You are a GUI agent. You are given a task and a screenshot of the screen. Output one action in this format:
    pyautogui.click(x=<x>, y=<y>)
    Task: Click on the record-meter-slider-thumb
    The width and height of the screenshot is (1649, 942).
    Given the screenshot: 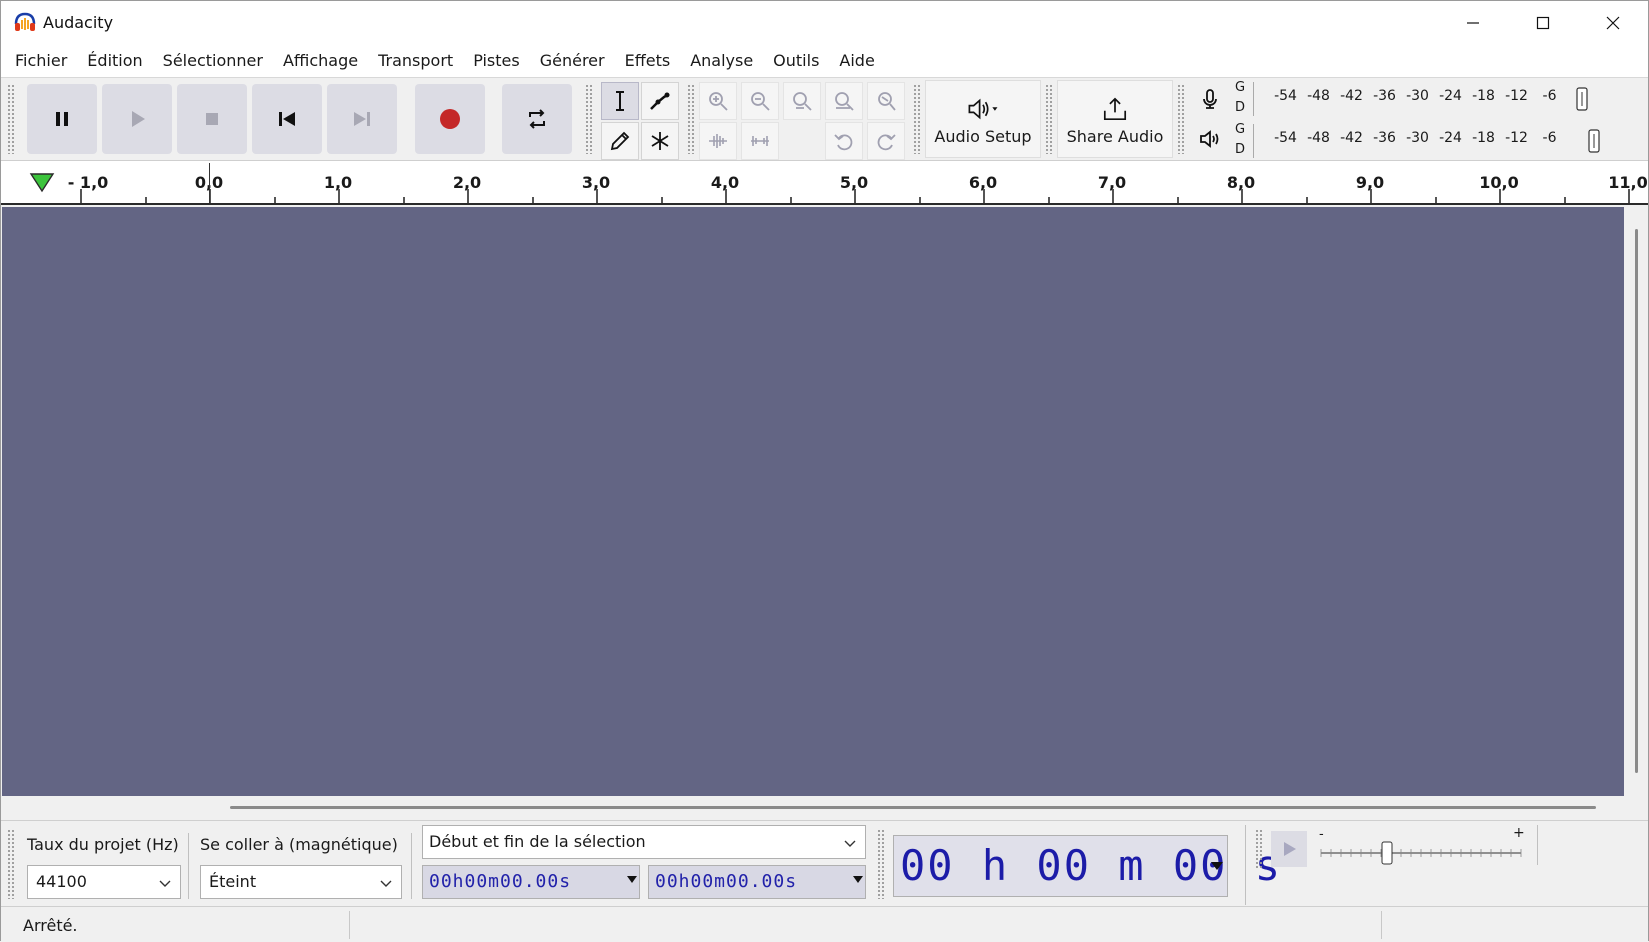 What is the action you would take?
    pyautogui.click(x=1582, y=99)
    